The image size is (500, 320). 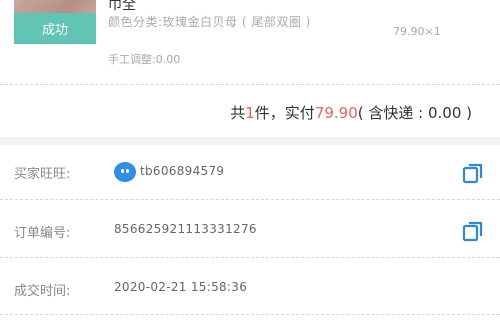 I want to click on order-summary: 共1件，实付79.90( 含快递 : 0.00 ), so click(x=351, y=112).